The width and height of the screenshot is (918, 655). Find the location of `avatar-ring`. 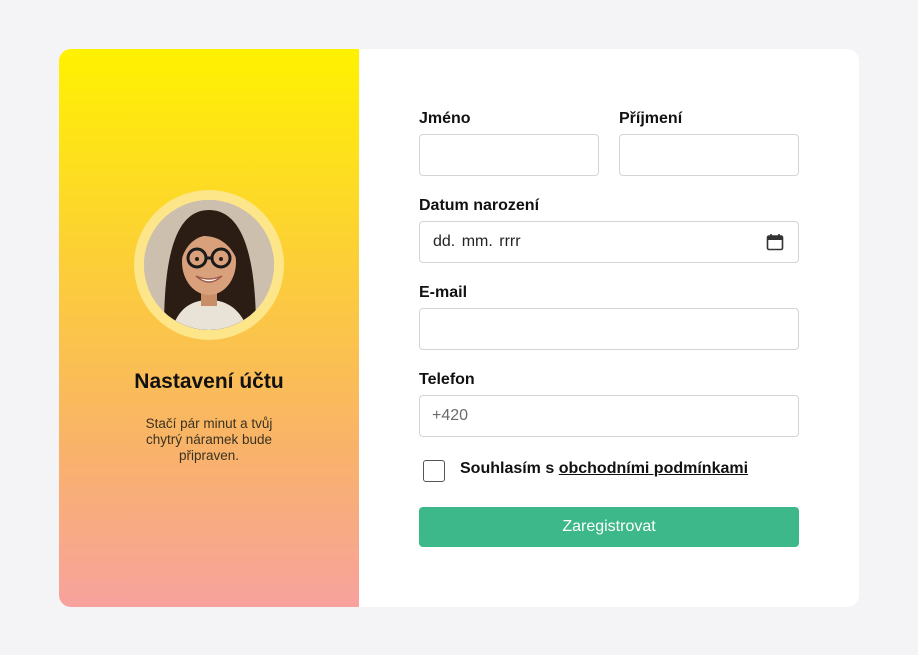

avatar-ring is located at coordinates (209, 265).